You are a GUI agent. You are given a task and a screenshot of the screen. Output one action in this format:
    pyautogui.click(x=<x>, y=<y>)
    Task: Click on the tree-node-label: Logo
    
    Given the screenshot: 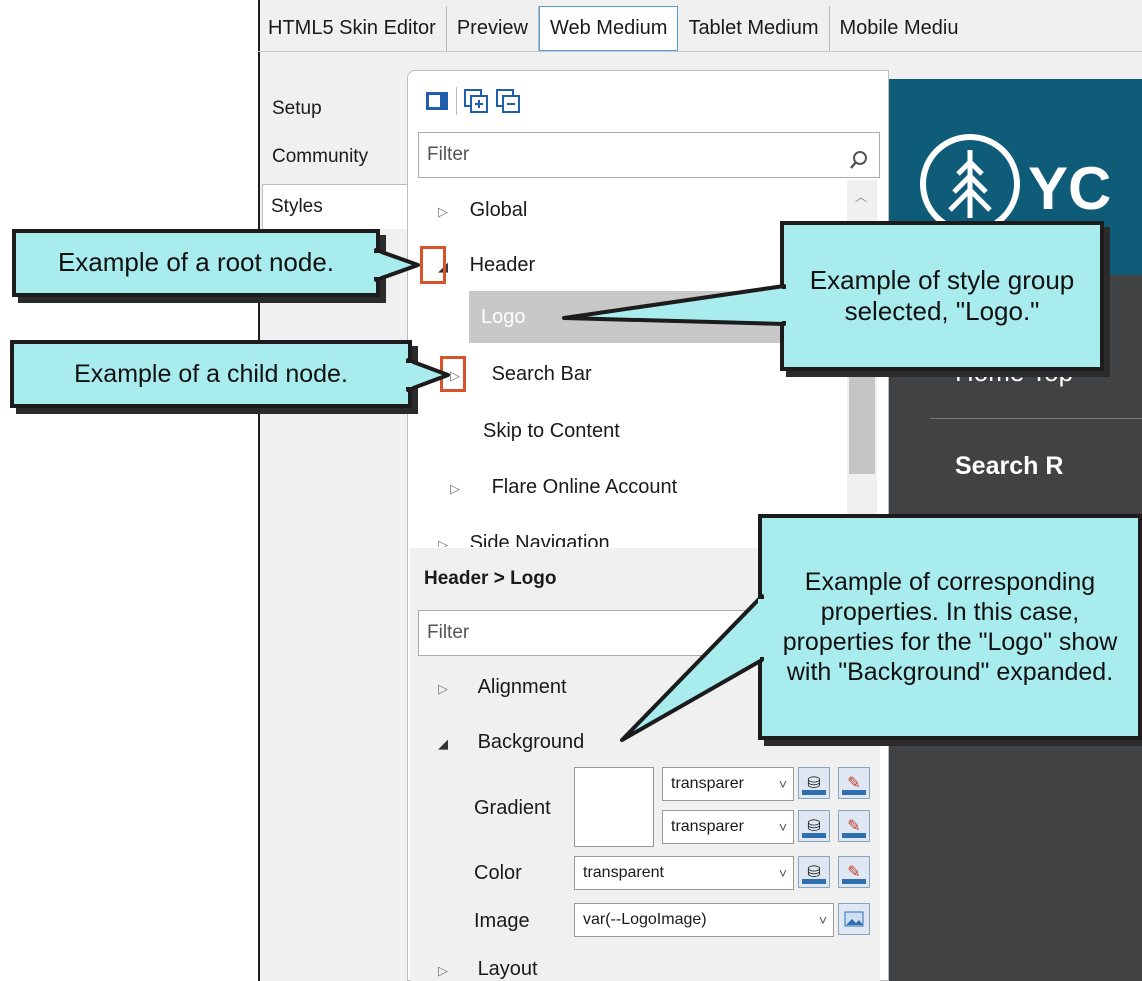 What is the action you would take?
    pyautogui.click(x=503, y=317)
    